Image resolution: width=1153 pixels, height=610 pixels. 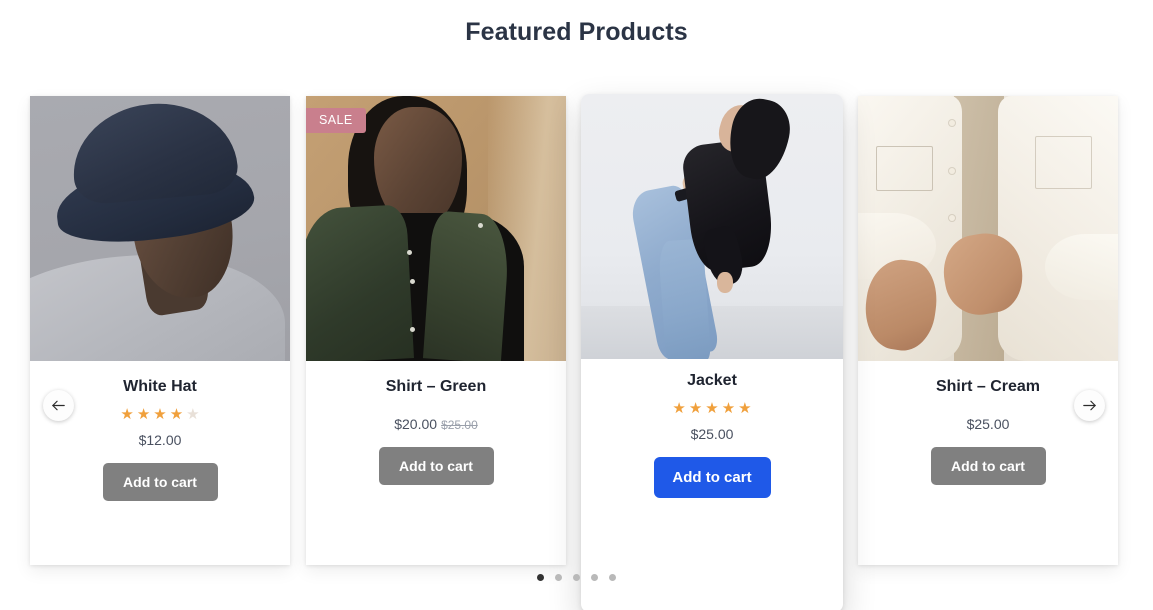 I want to click on product-info: White Hat ★ ★ ★ ★ ★ $12.00 Add to cart, so click(x=160, y=431).